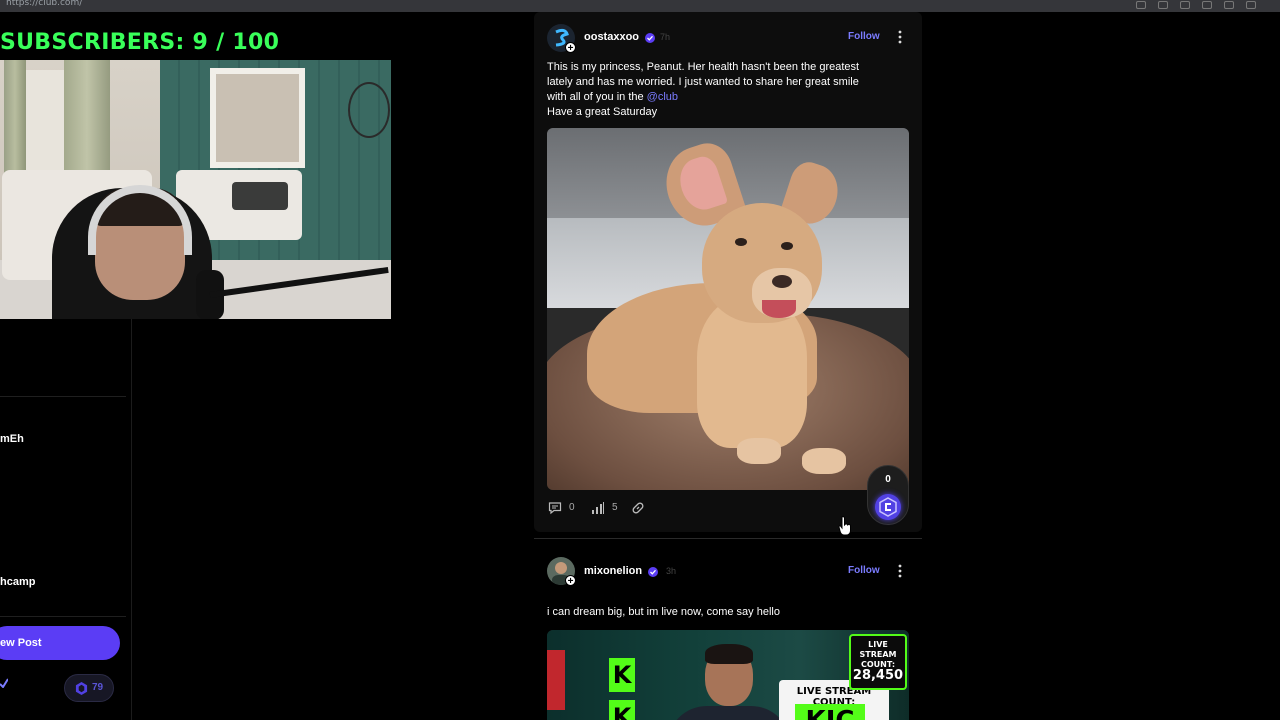 Image resolution: width=1280 pixels, height=720 pixels. Describe the element at coordinates (1141, 5) in the screenshot. I see `extension-icon` at that location.